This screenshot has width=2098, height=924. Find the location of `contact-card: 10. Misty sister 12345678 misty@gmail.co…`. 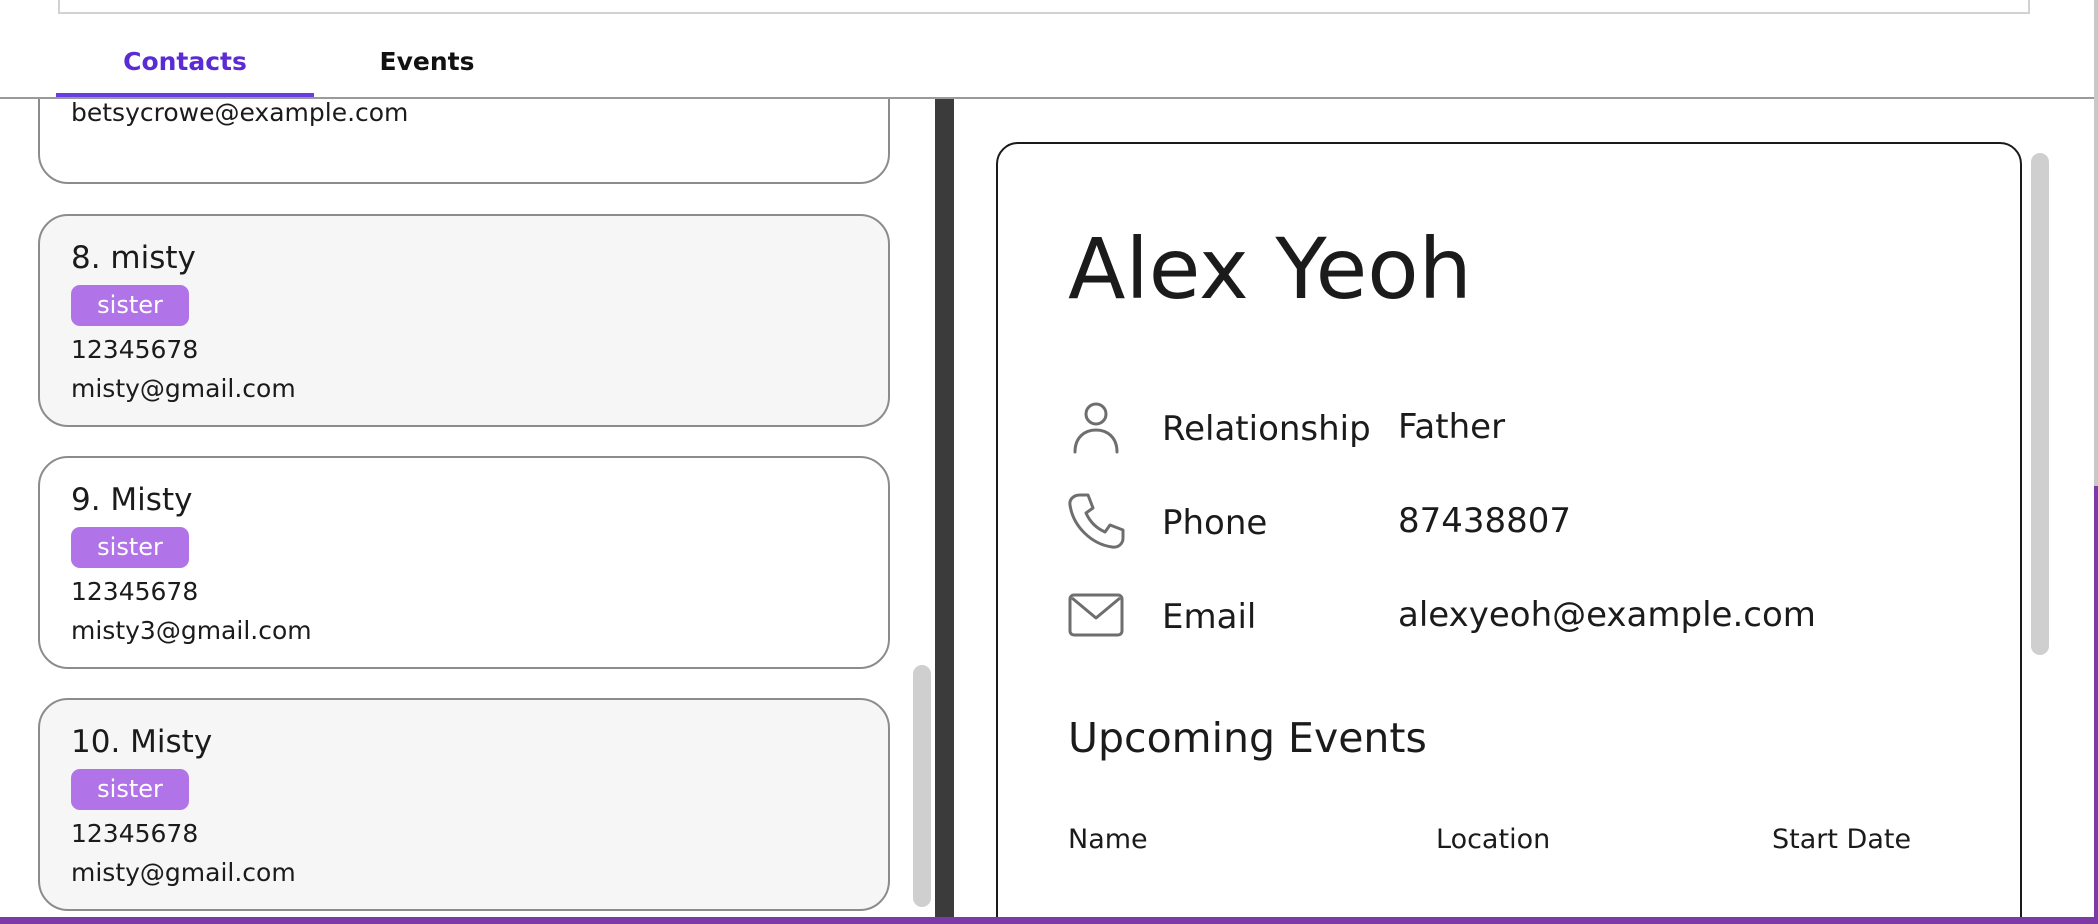

contact-card: 10. Misty sister 12345678 misty@gmail.co… is located at coordinates (464, 804).